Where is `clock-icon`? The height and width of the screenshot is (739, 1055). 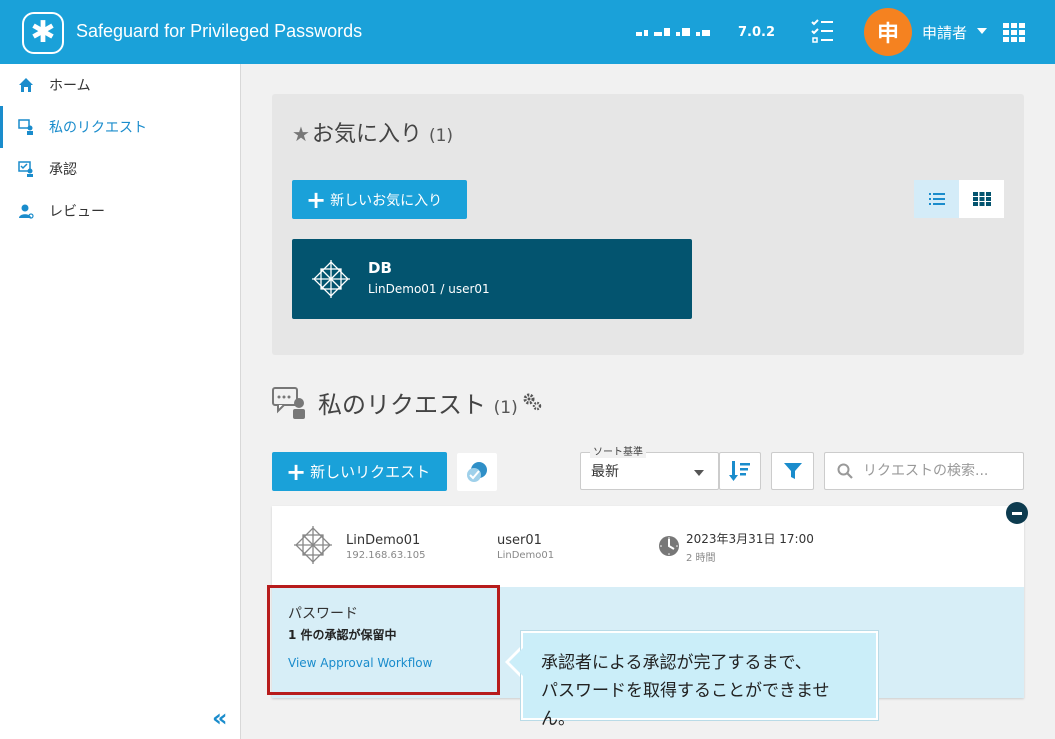 clock-icon is located at coordinates (669, 548).